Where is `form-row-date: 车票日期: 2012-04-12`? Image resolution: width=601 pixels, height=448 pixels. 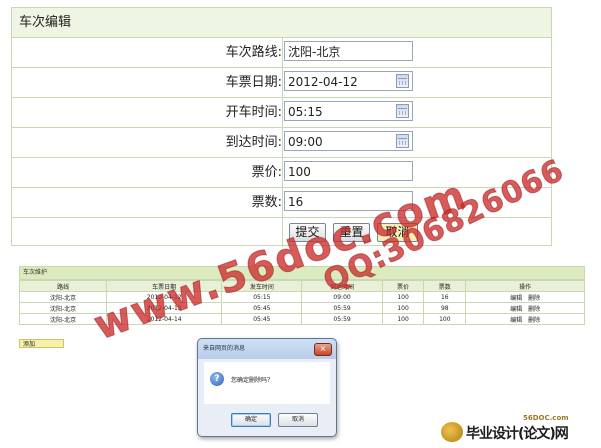
form-row-date: 车票日期: 2012-04-12 is located at coordinates (281, 83).